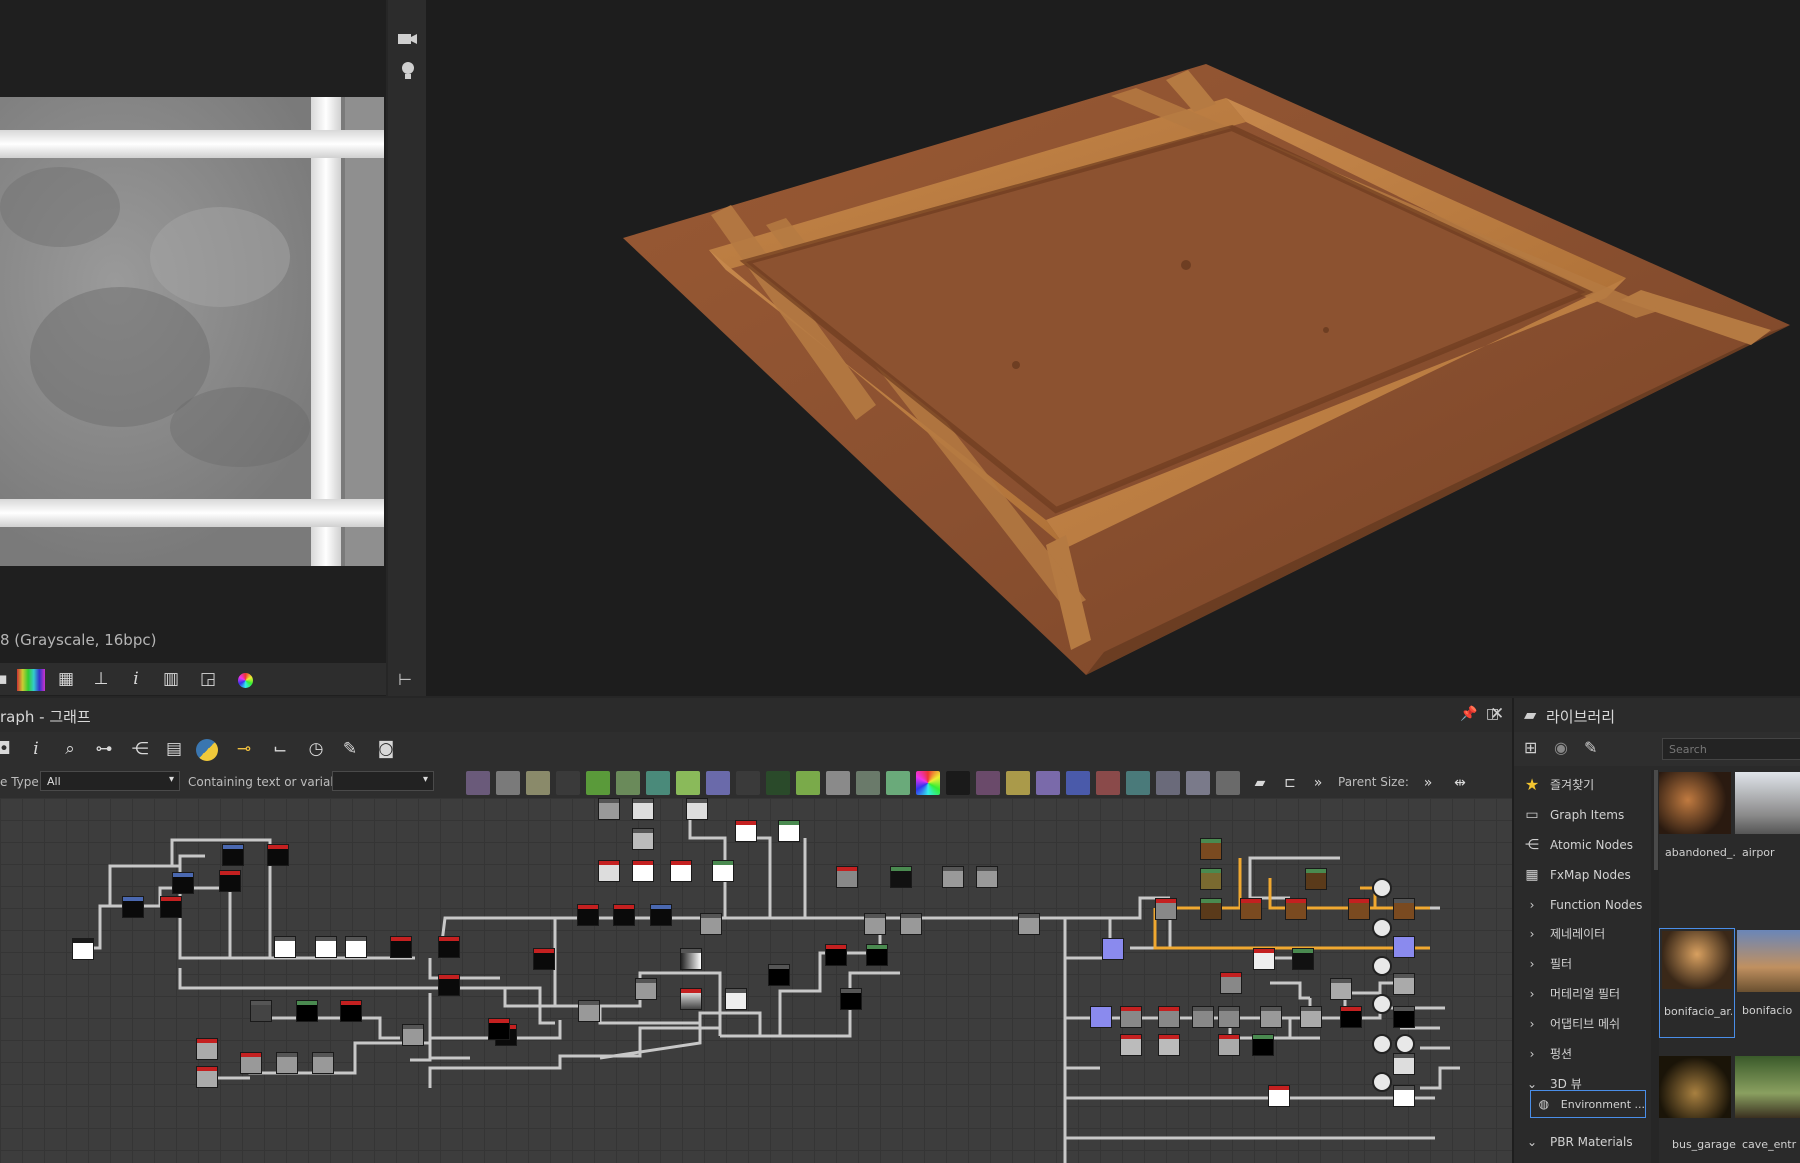 The width and height of the screenshot is (1800, 1163). Describe the element at coordinates (66, 679) in the screenshot. I see `tiling-grid-icon: ▦` at that location.